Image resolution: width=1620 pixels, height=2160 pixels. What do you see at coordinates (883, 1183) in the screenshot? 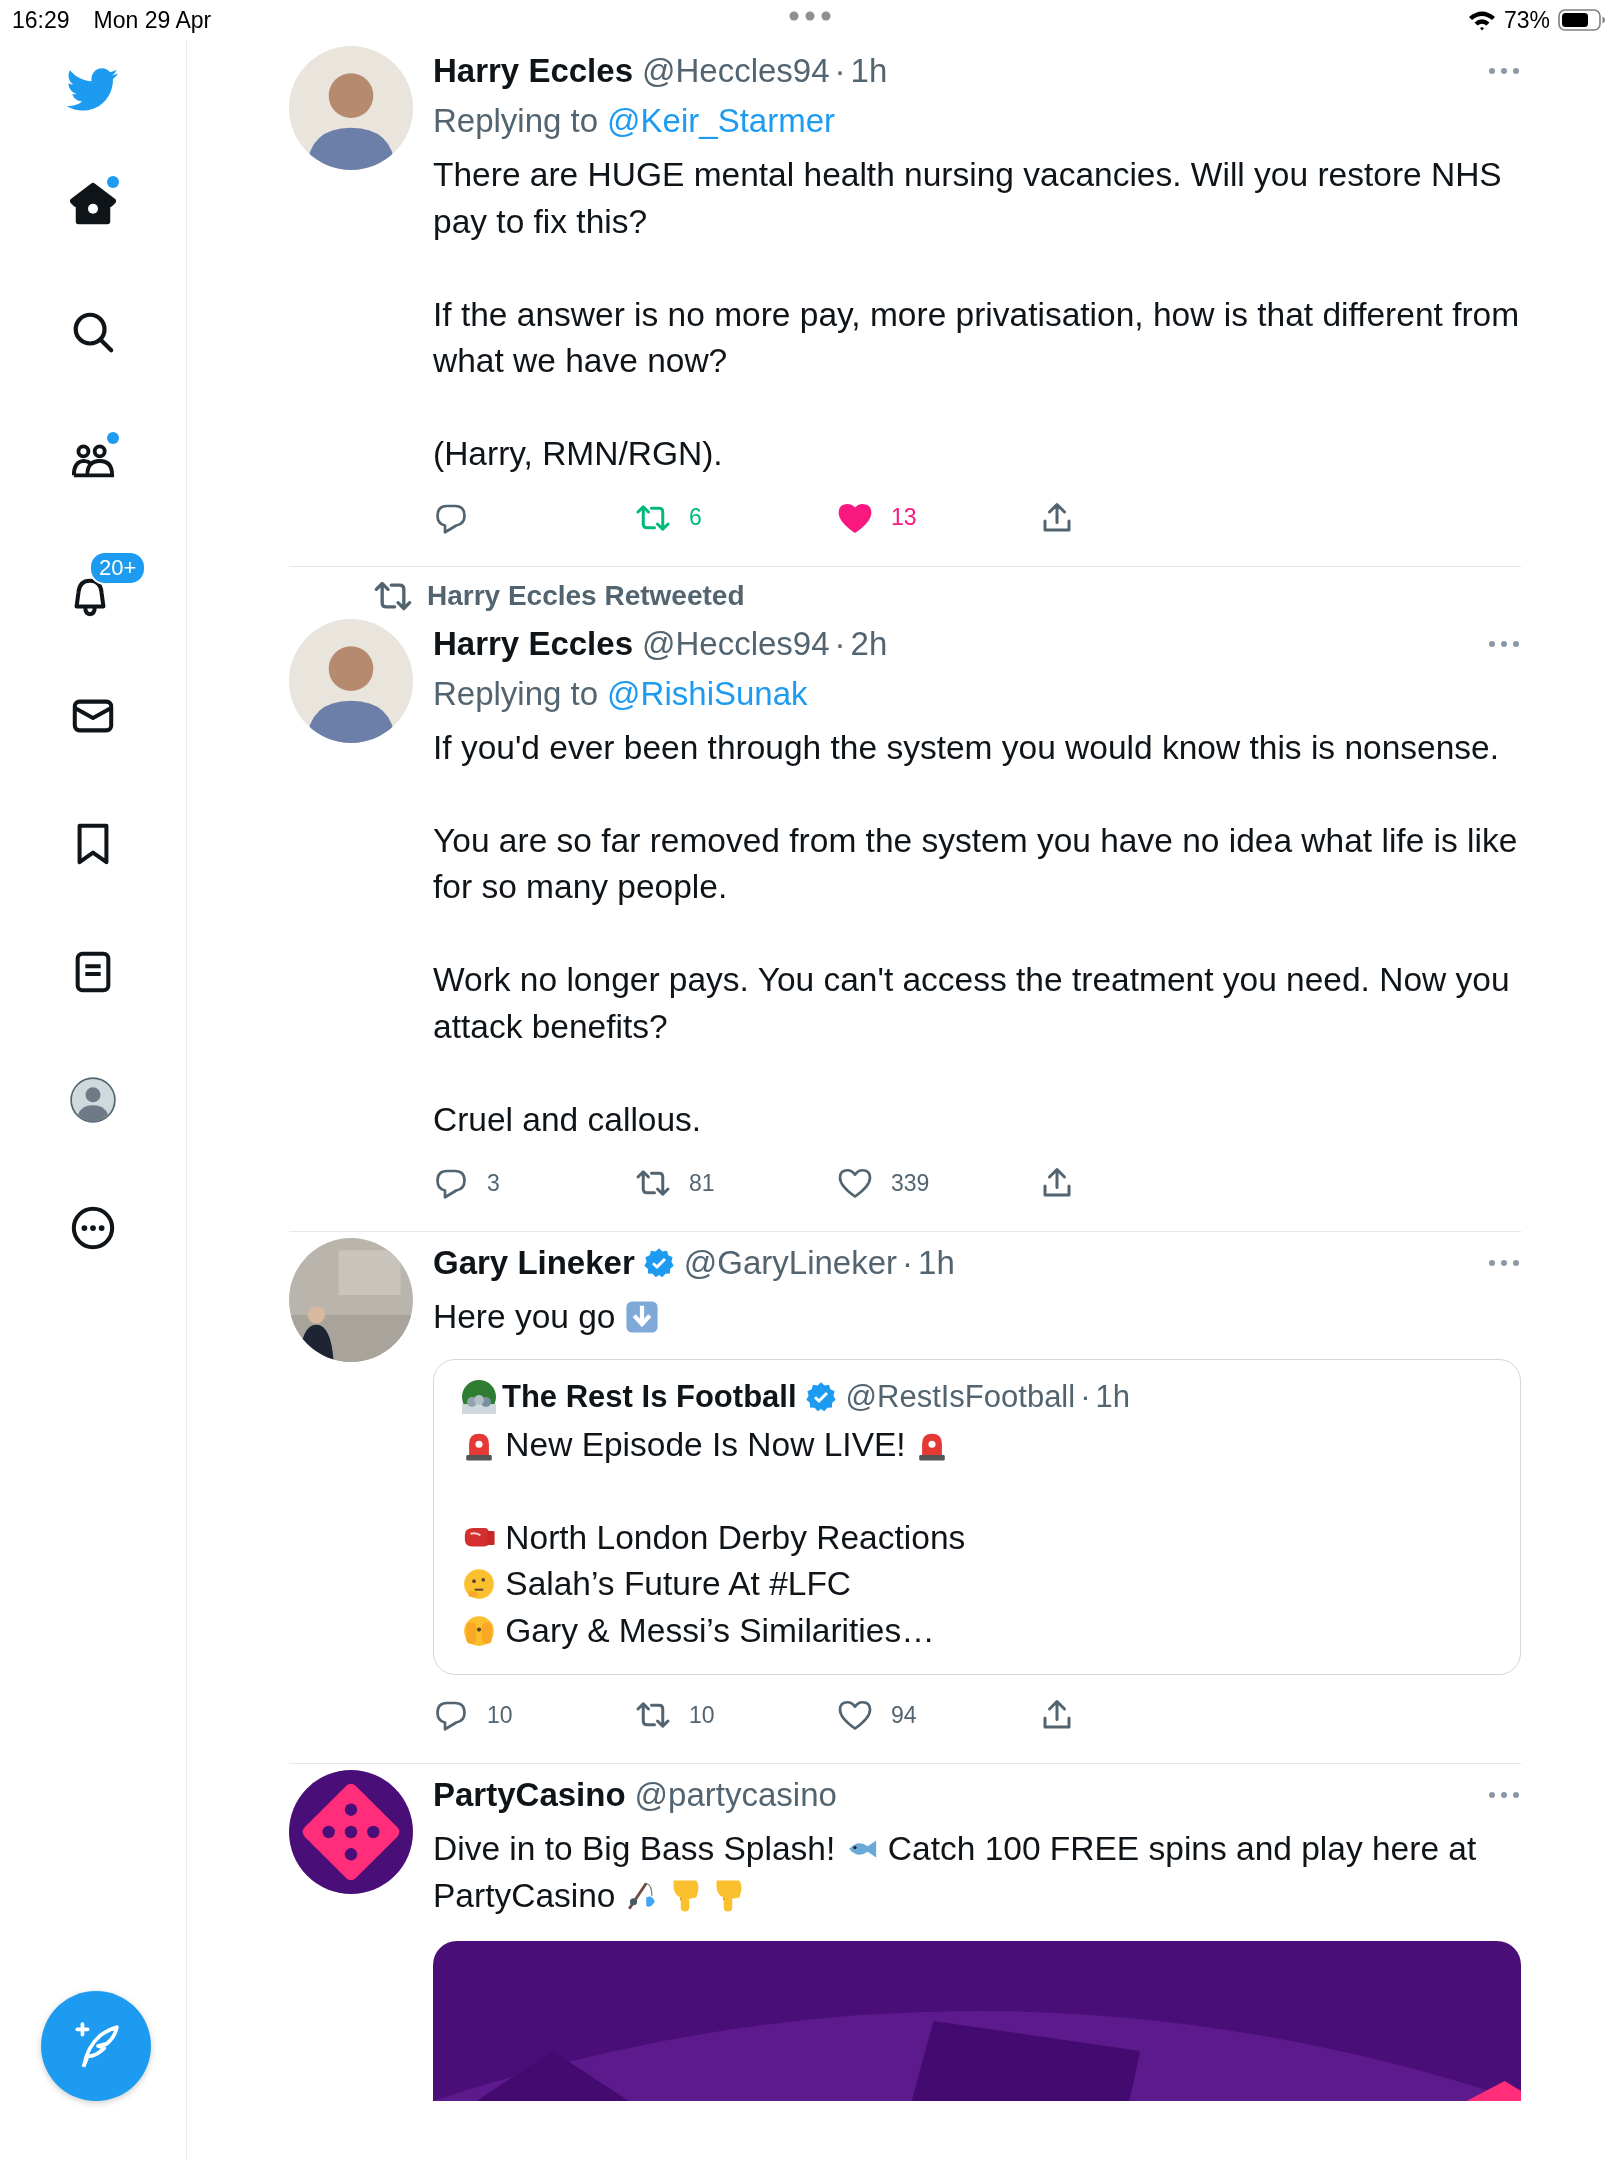
I see `like-button: 339` at bounding box center [883, 1183].